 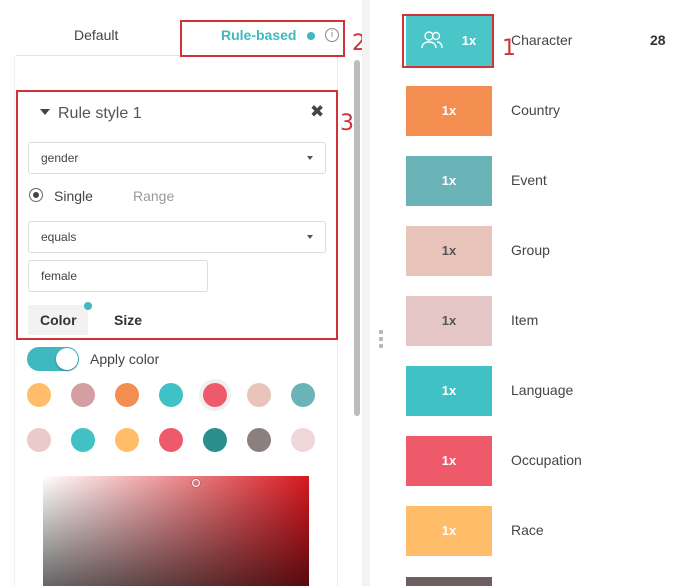 What do you see at coordinates (58, 320) in the screenshot?
I see `subtab-color: Color` at bounding box center [58, 320].